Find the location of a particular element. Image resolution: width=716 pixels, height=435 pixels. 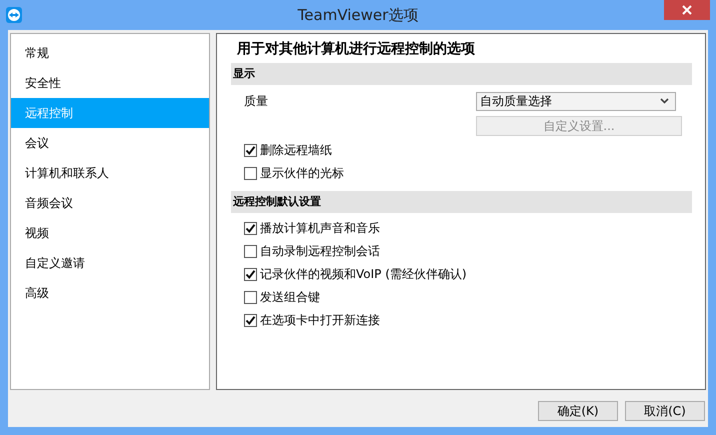

sidebar-item: 常规 is located at coordinates (110, 53).